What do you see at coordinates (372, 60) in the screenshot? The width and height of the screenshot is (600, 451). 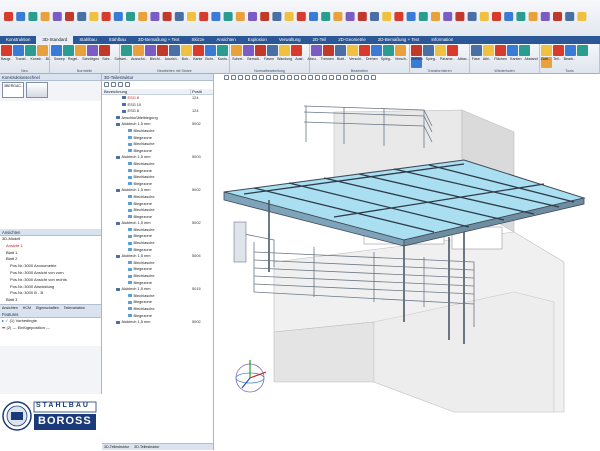 I see `ribbon-tool-label: Drehen` at bounding box center [372, 60].